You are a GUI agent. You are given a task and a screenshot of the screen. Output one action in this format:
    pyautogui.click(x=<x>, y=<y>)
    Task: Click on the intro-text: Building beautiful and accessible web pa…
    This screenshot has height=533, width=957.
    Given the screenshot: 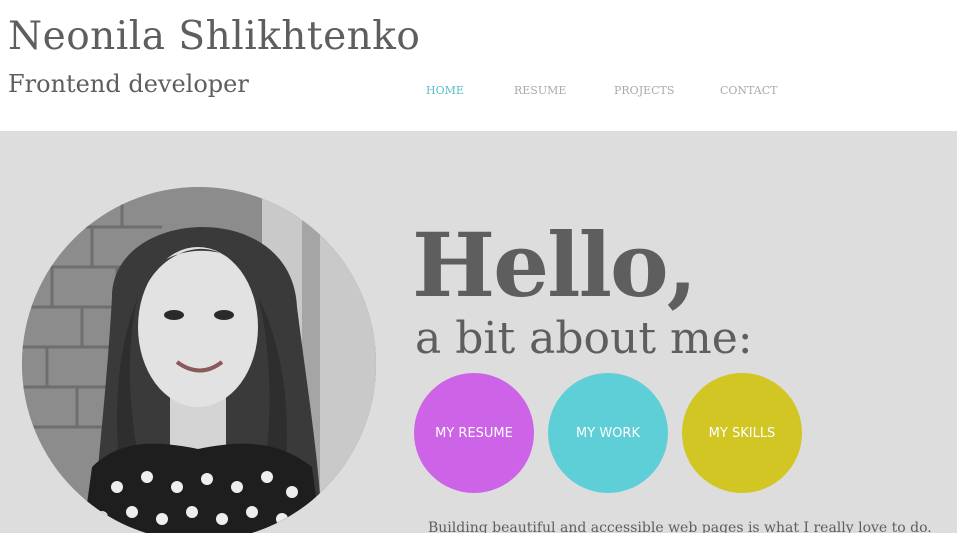 What is the action you would take?
    pyautogui.click(x=680, y=526)
    